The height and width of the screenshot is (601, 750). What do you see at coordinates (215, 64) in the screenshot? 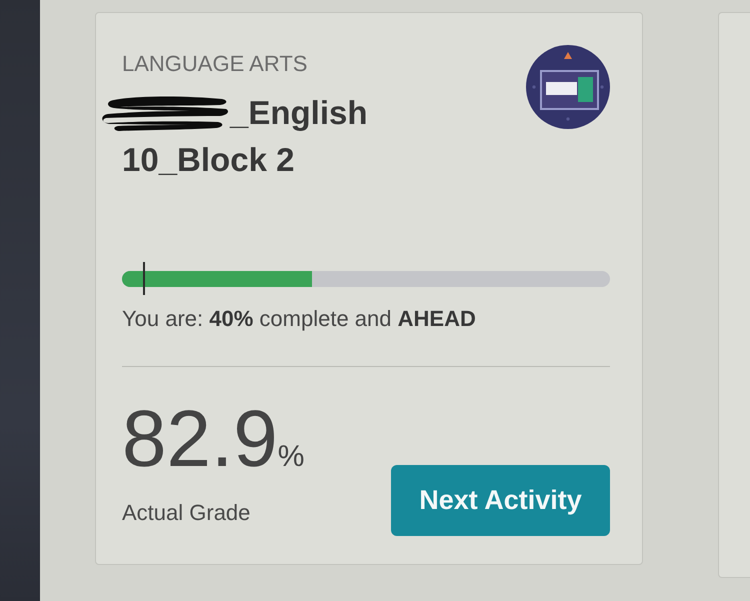
I see `category-label: LANGUAGE ARTS` at bounding box center [215, 64].